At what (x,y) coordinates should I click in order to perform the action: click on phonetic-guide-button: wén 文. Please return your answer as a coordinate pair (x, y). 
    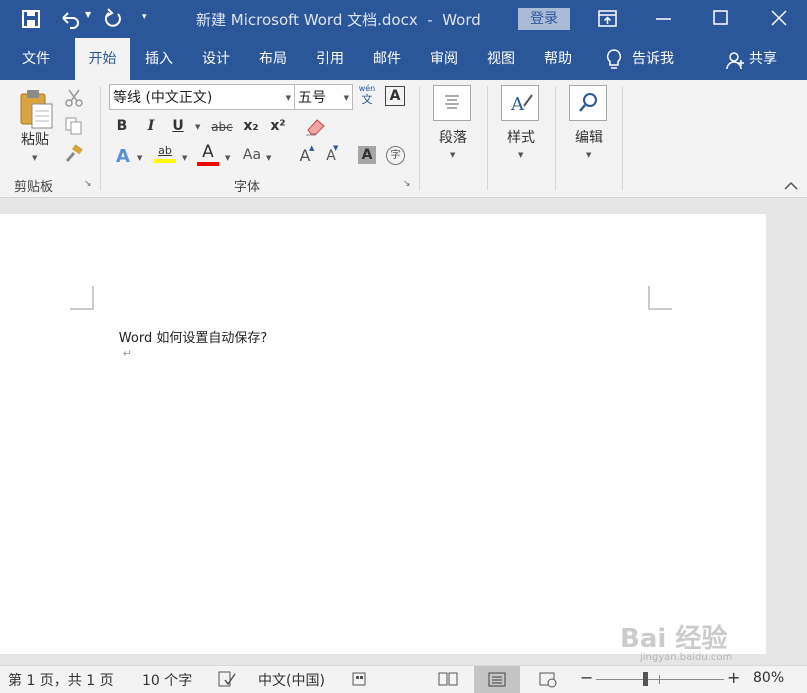
    Looking at the image, I should click on (367, 95).